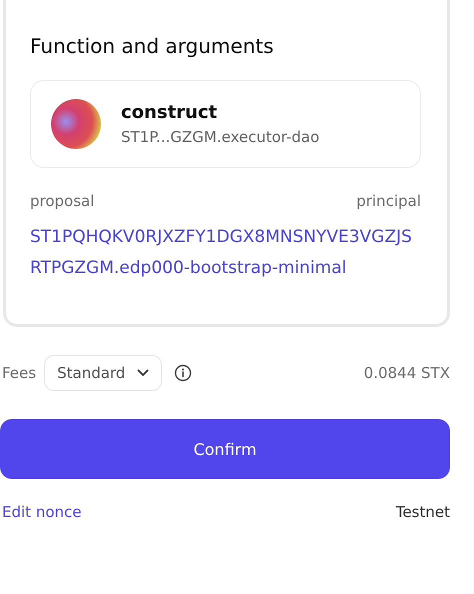 The width and height of the screenshot is (474, 594). Describe the element at coordinates (169, 112) in the screenshot. I see `function-name: construct` at that location.